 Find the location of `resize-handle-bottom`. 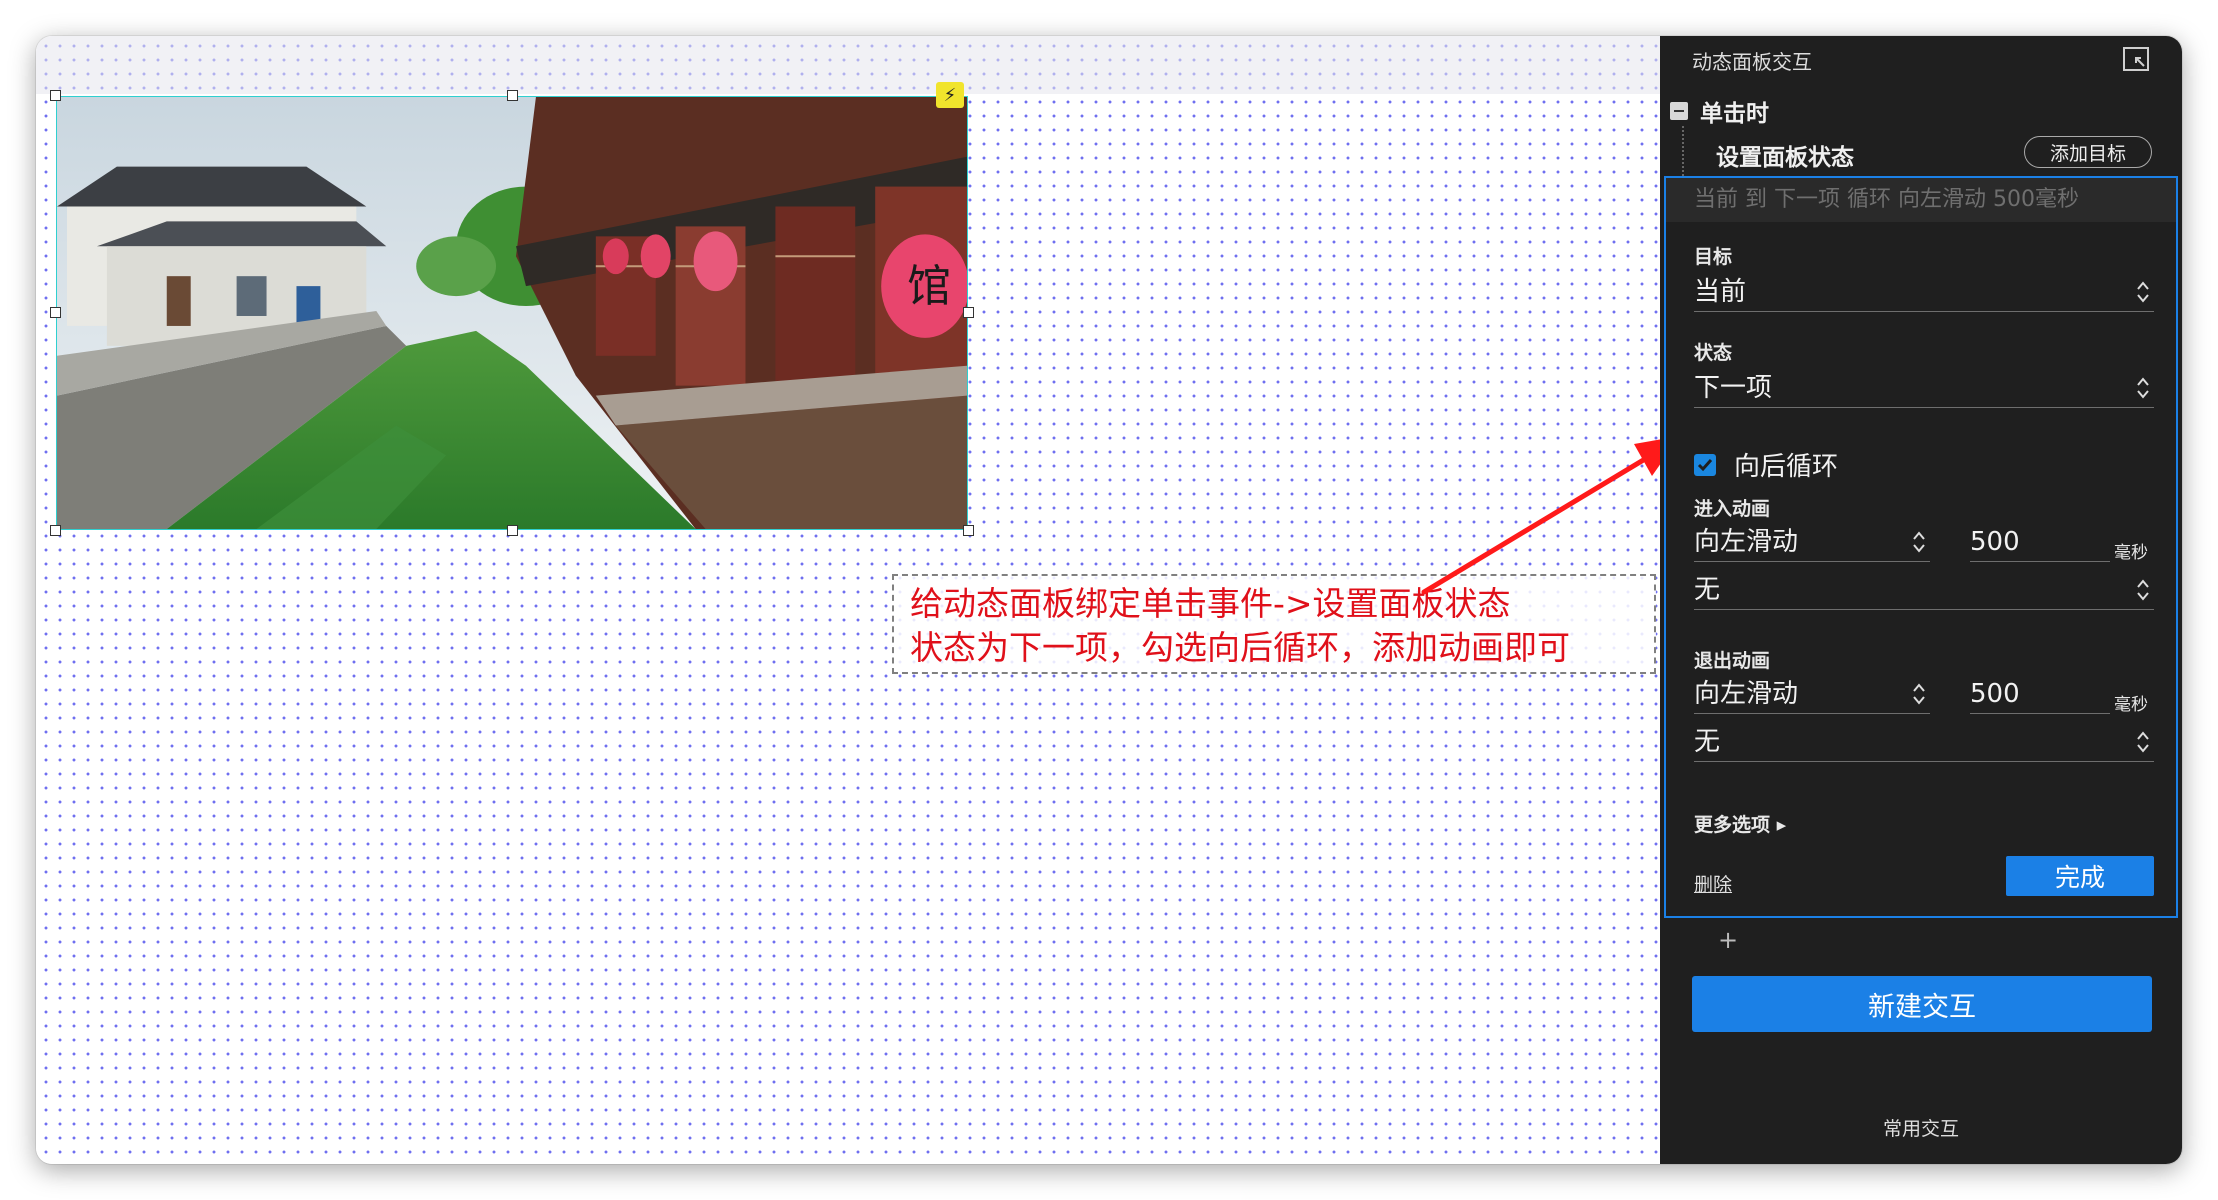

resize-handle-bottom is located at coordinates (512, 530).